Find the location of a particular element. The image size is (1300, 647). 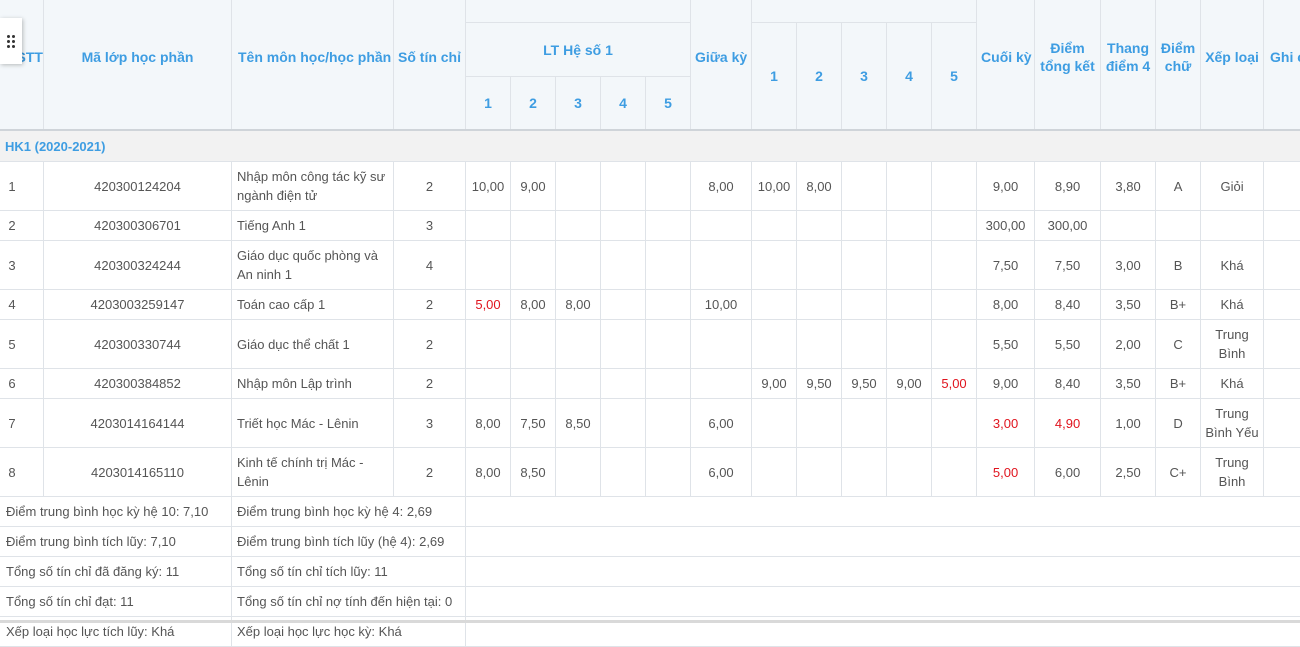

header-ghi-chu: Ghi chú is located at coordinates (1282, 65).